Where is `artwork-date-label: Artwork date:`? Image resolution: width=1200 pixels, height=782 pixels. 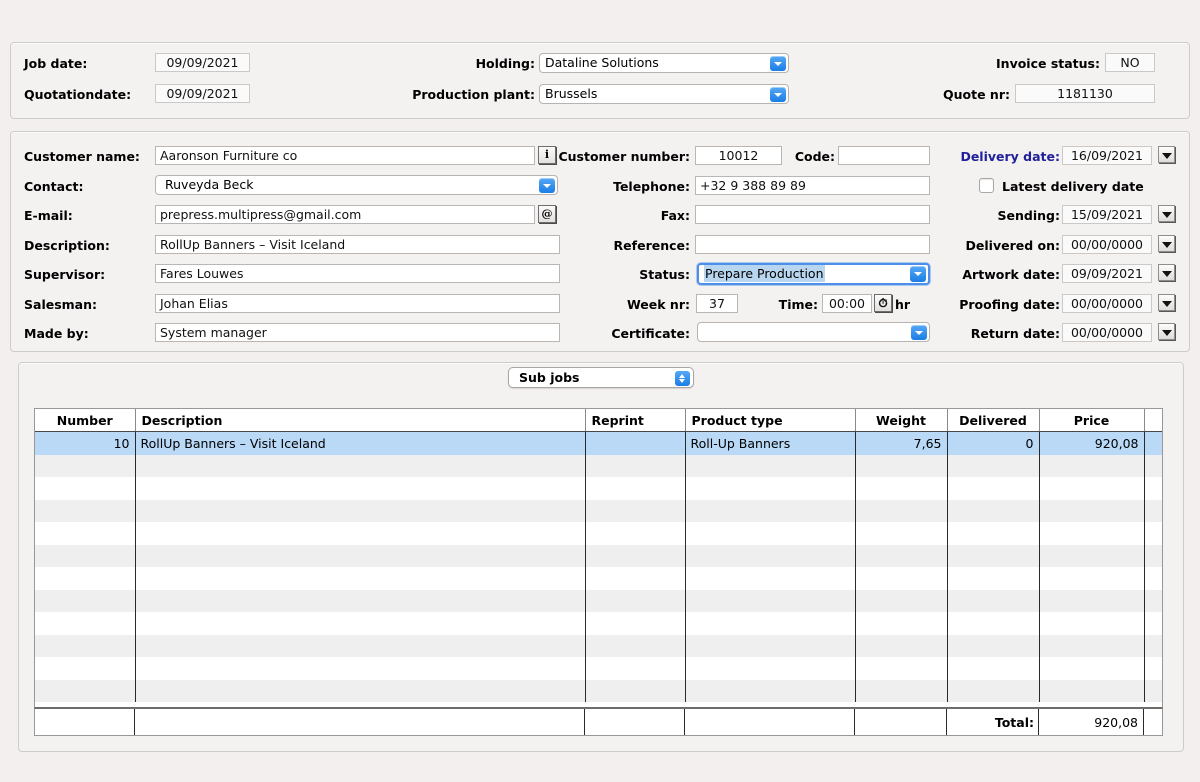
artwork-date-label: Artwork date: is located at coordinates (1011, 274).